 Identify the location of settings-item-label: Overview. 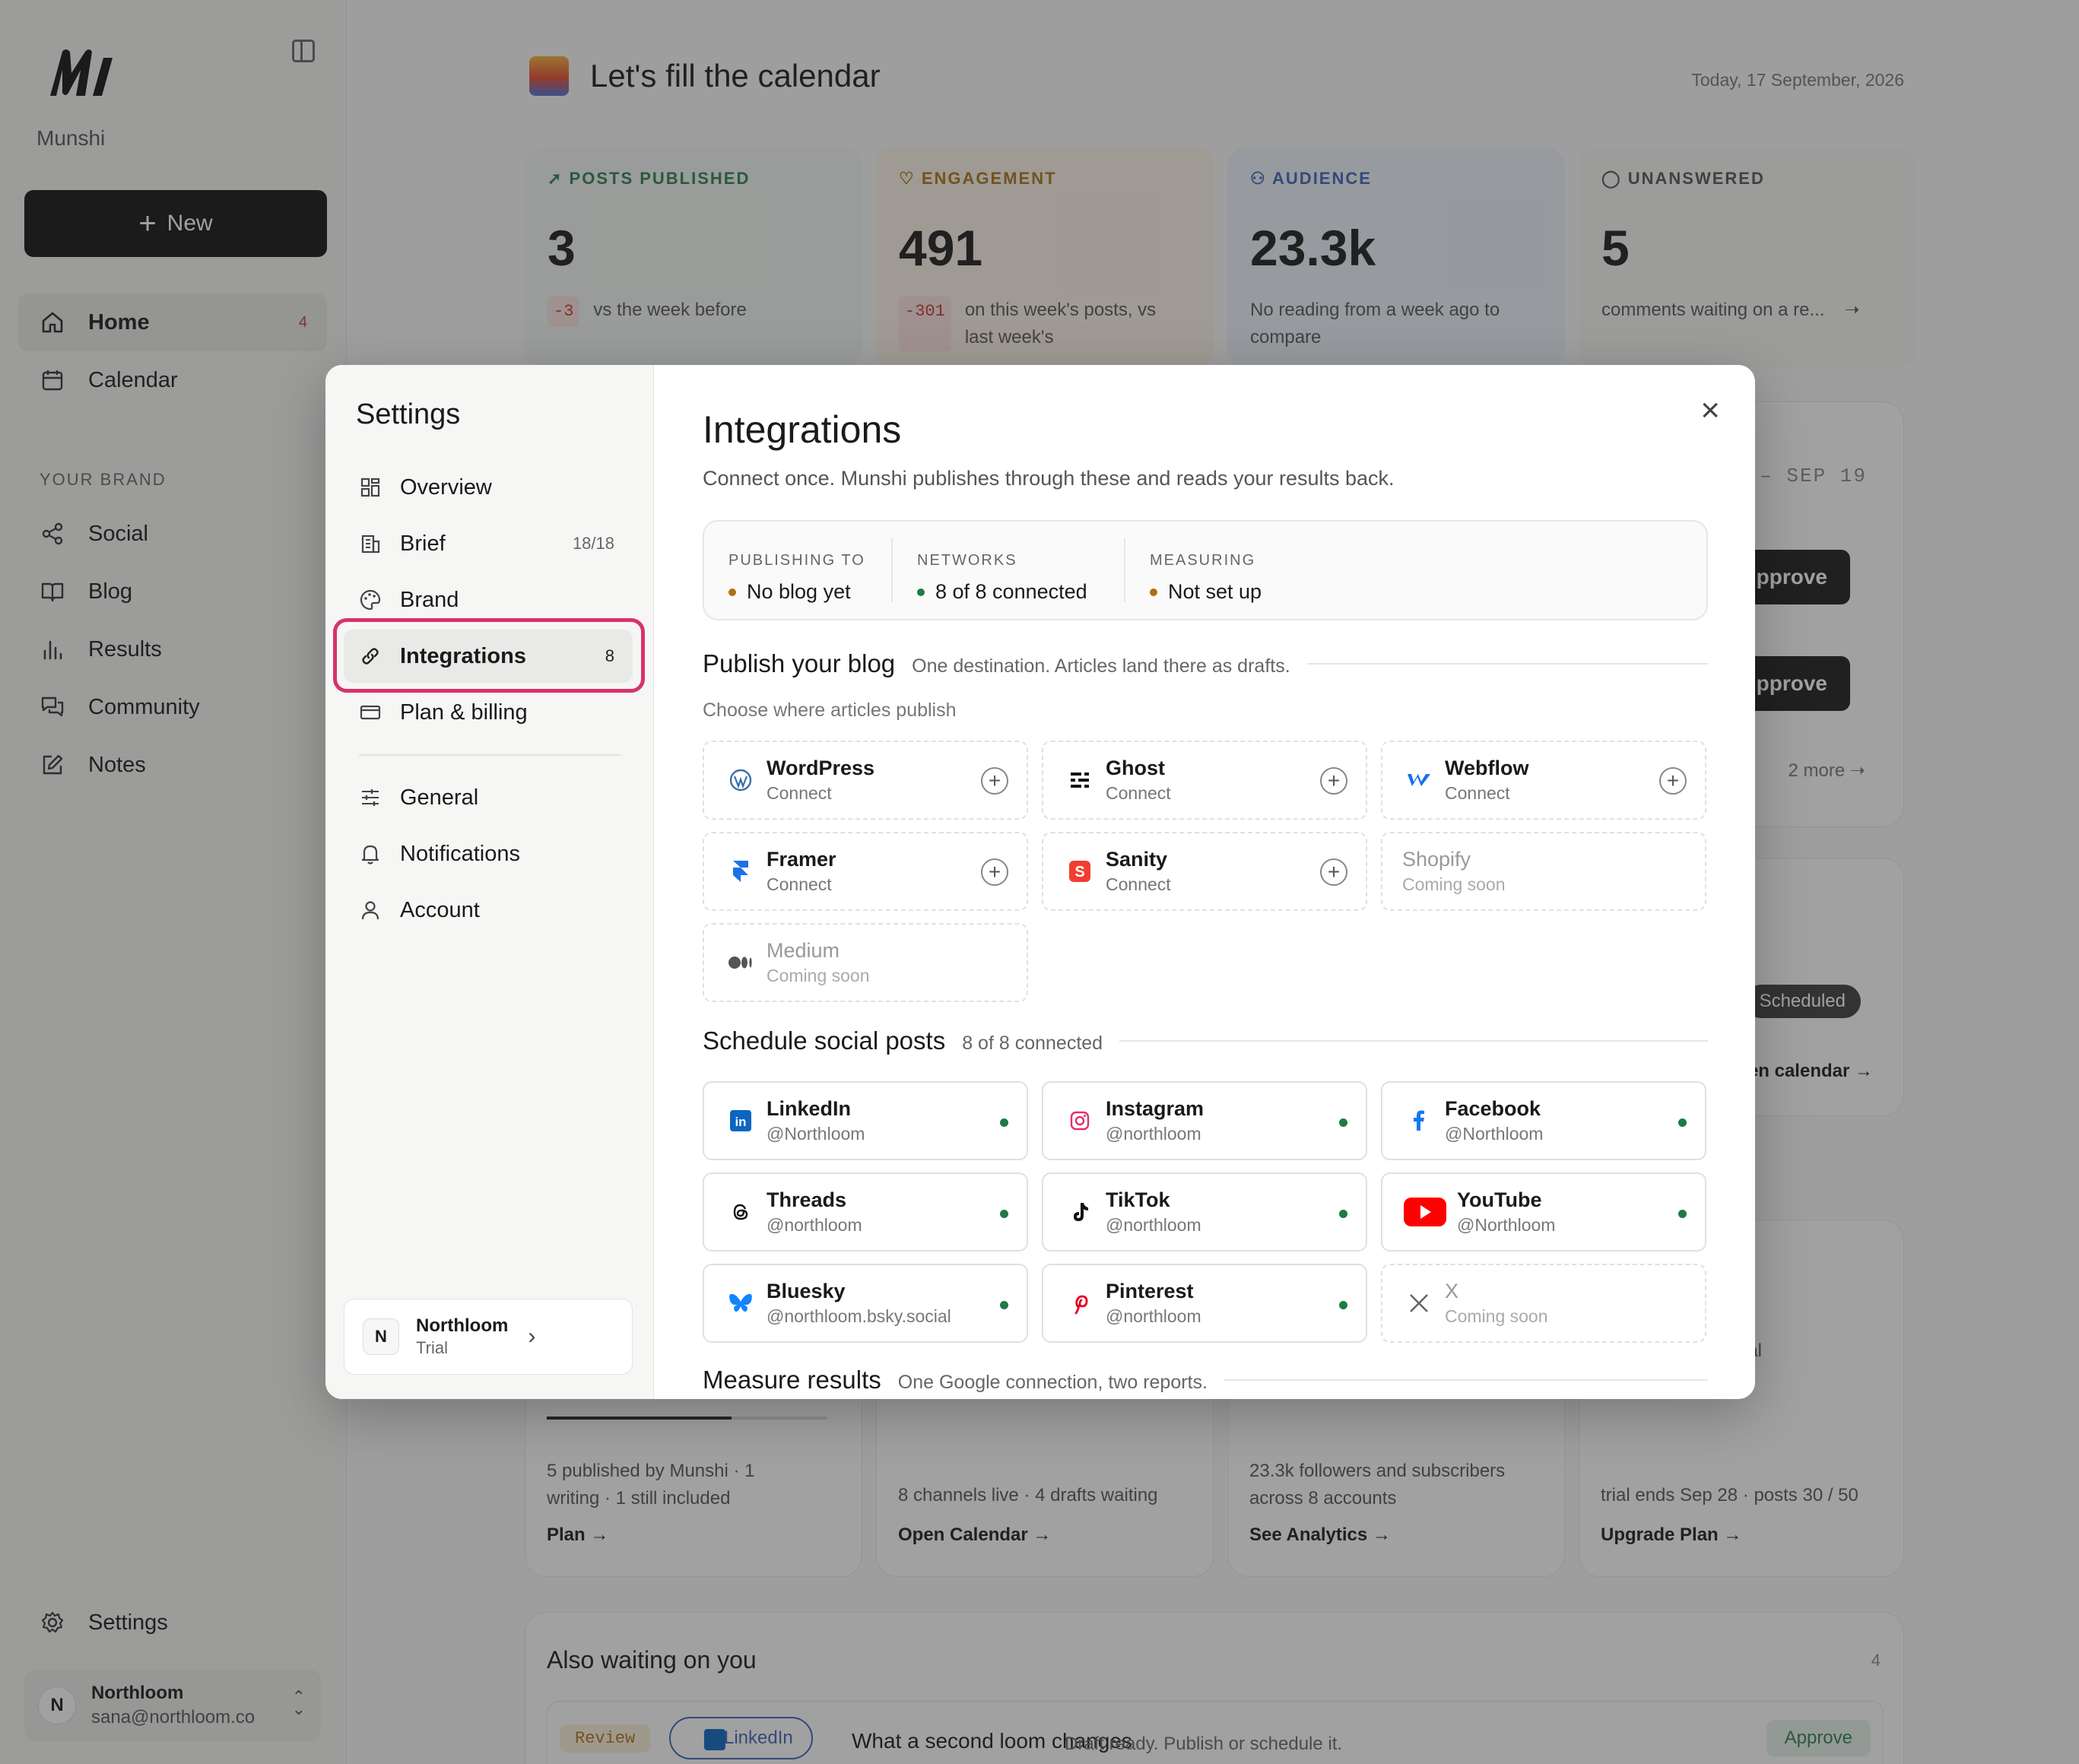
(446, 487).